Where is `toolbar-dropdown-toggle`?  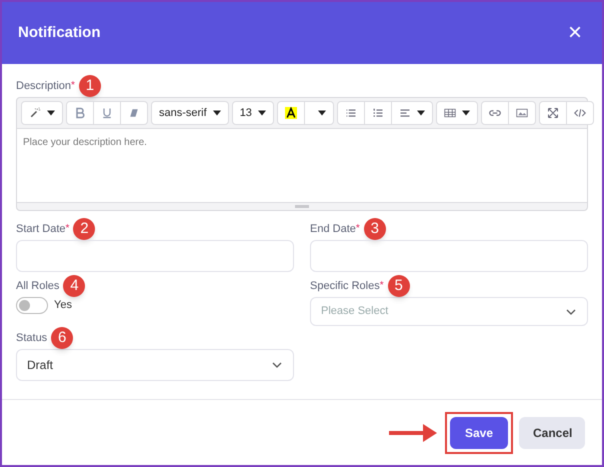
toolbar-dropdown-toggle is located at coordinates (319, 113).